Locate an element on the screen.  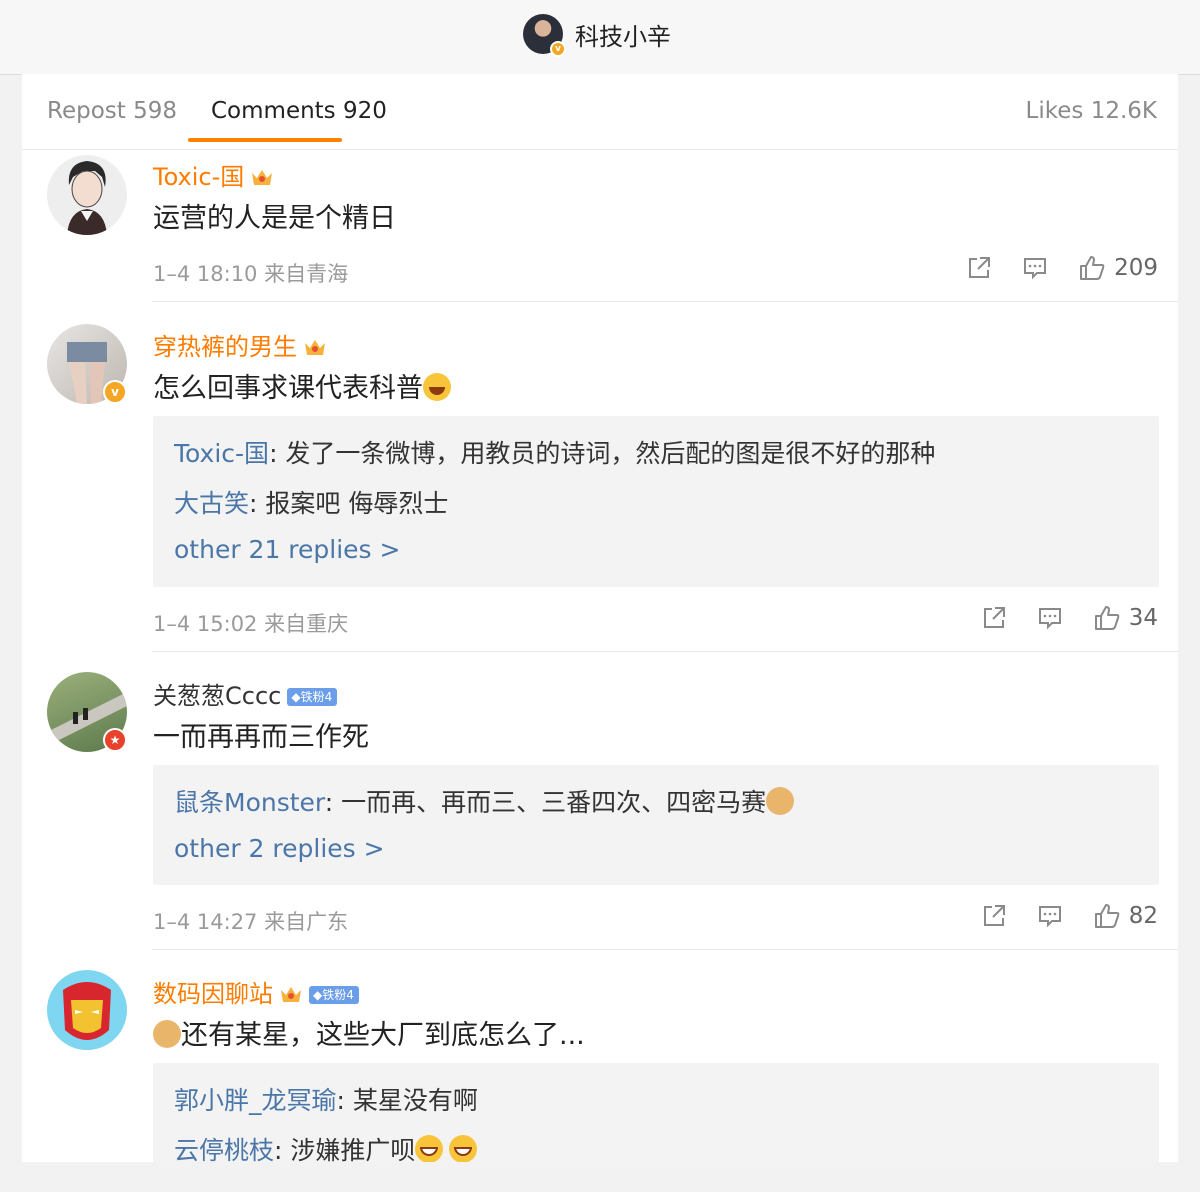
author-avatar: v is located at coordinates (544, 35).